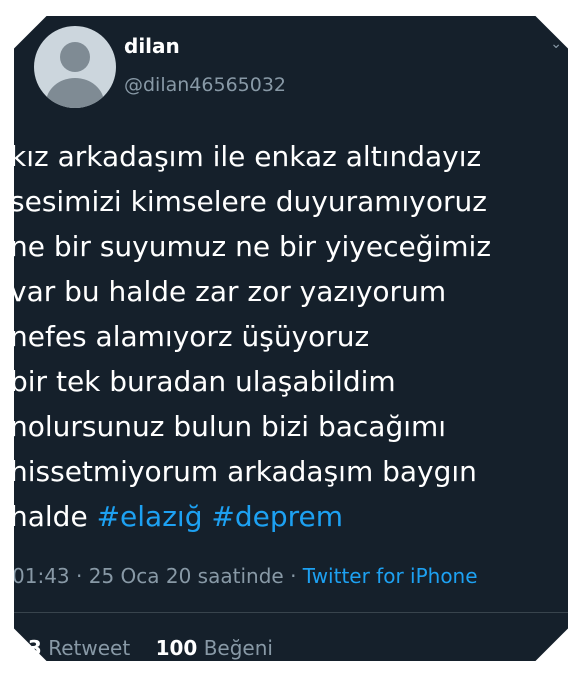  What do you see at coordinates (238, 648) in the screenshot?
I see `like-label: Beğeni` at bounding box center [238, 648].